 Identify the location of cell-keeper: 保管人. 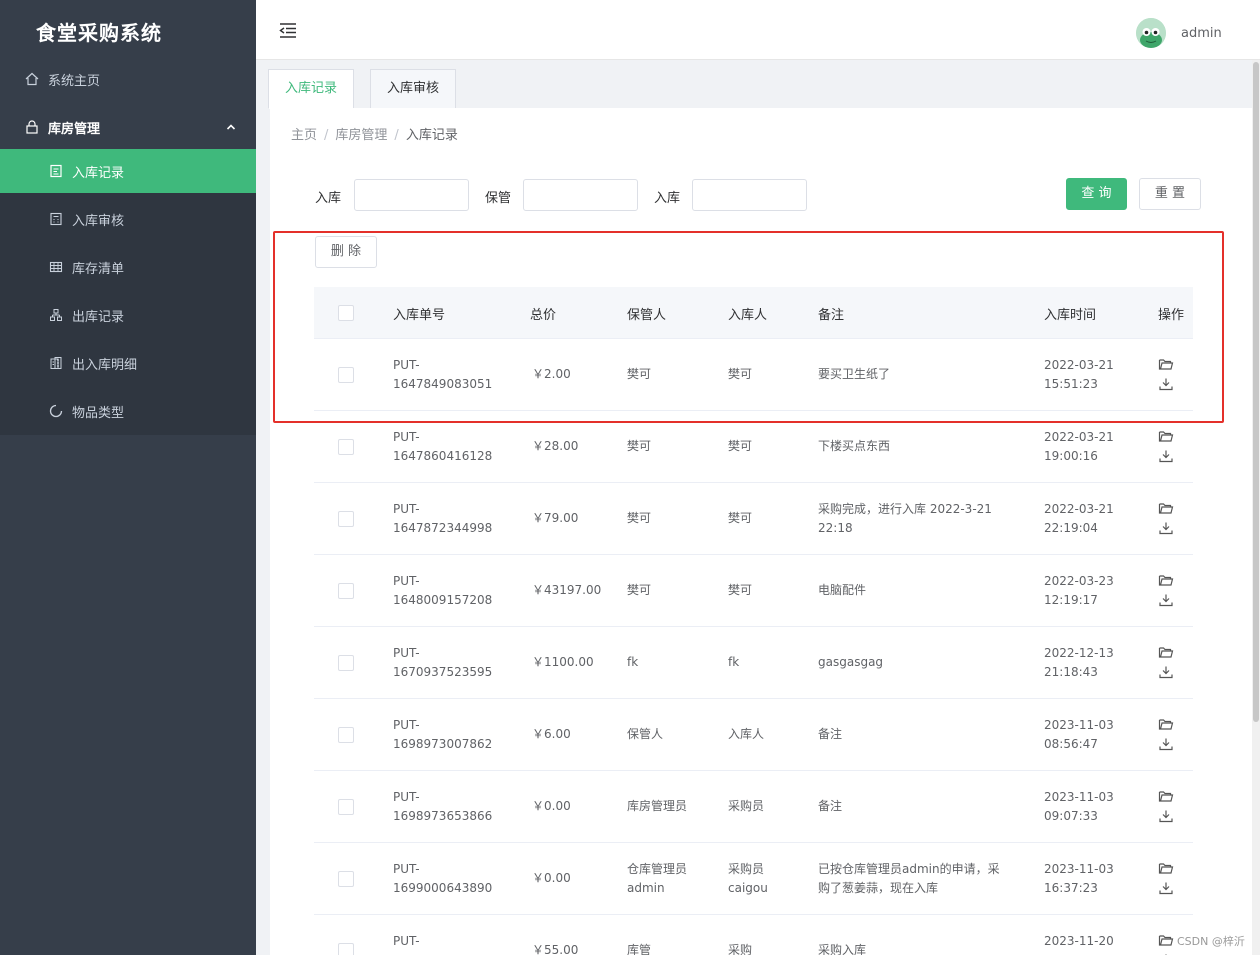
(645, 734).